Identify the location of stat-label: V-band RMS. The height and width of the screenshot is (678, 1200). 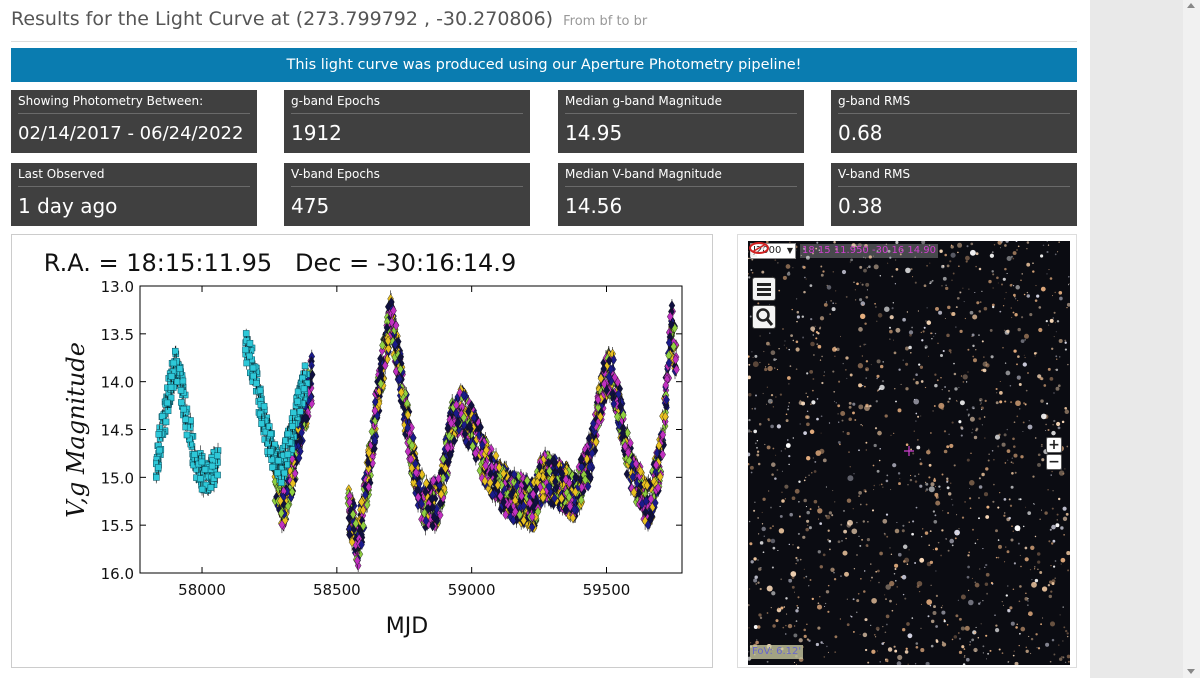
(954, 175).